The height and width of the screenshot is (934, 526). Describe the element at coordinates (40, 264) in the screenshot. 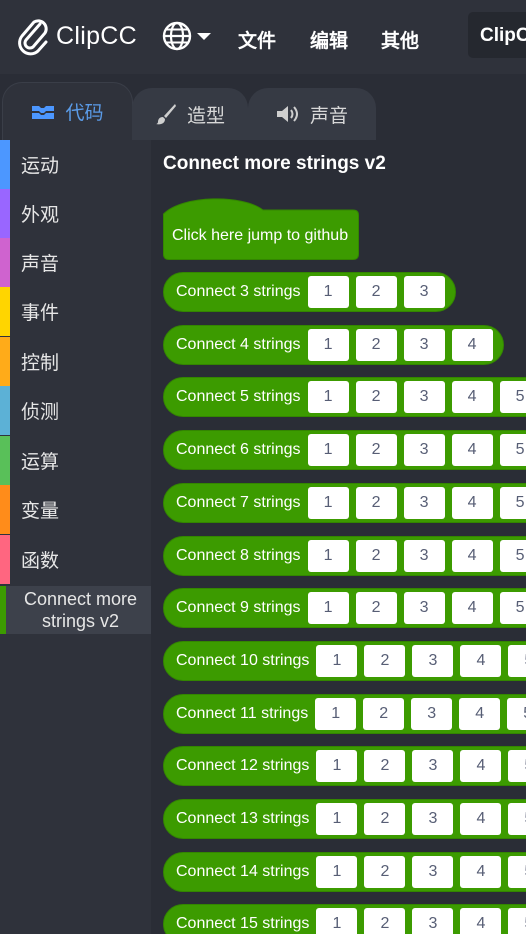

I see `category-label: 声音` at that location.